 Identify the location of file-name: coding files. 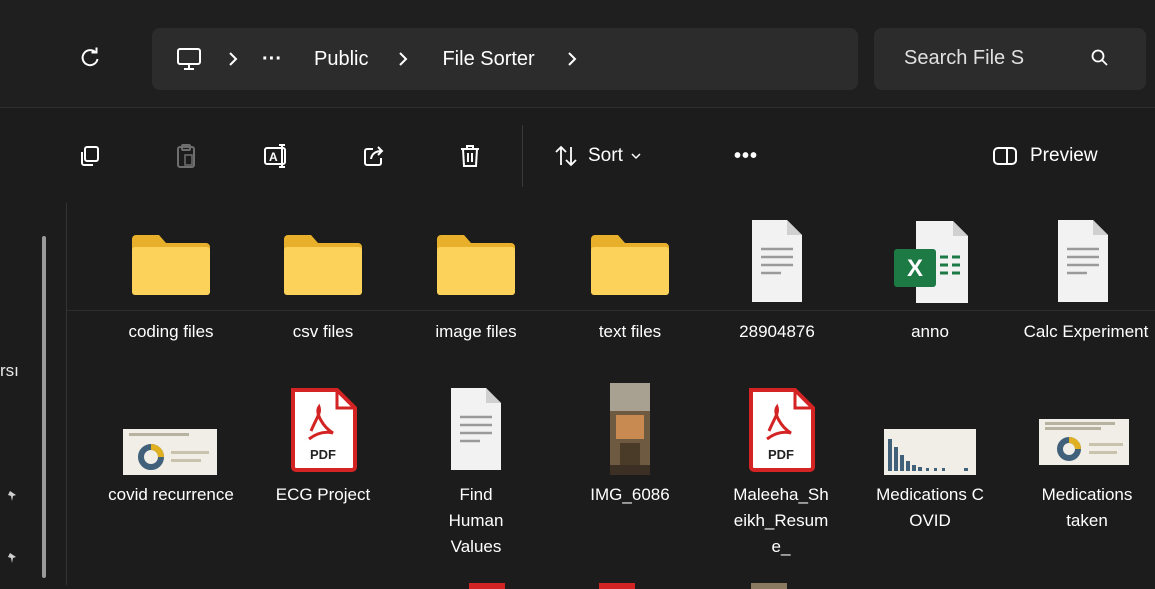
(171, 331).